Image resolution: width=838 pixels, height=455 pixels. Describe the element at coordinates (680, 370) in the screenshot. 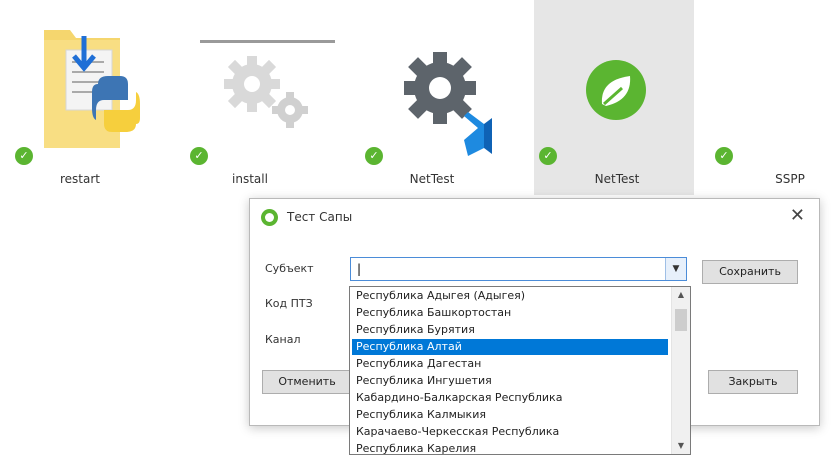

I see `dropdown-scrollbar: ▲ ▼` at that location.